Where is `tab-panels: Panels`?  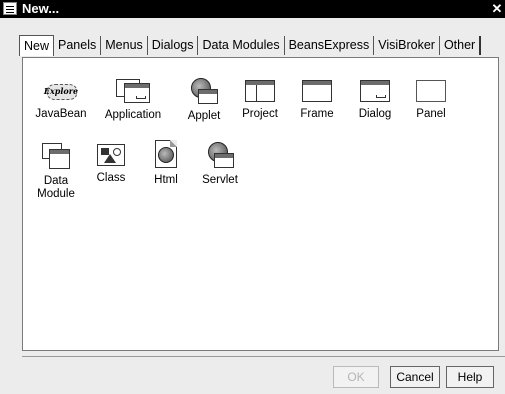
tab-panels: Panels is located at coordinates (78, 45).